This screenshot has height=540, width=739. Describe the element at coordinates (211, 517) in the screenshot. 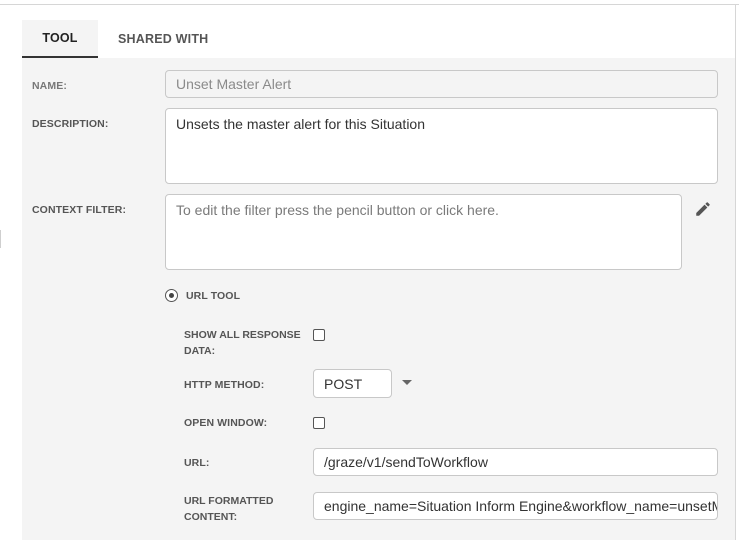

I see `url-formatted-content-label-line2: CONTENT:` at that location.